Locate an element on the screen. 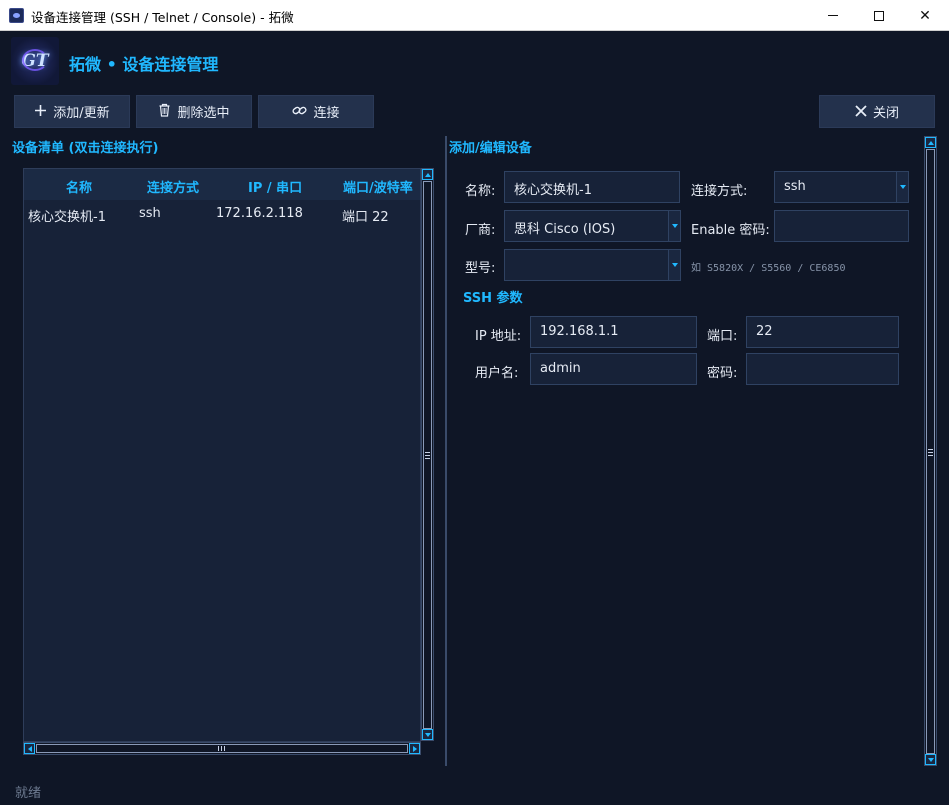 Image resolution: width=949 pixels, height=805 pixels. table-vscroll-thumb is located at coordinates (427, 455).